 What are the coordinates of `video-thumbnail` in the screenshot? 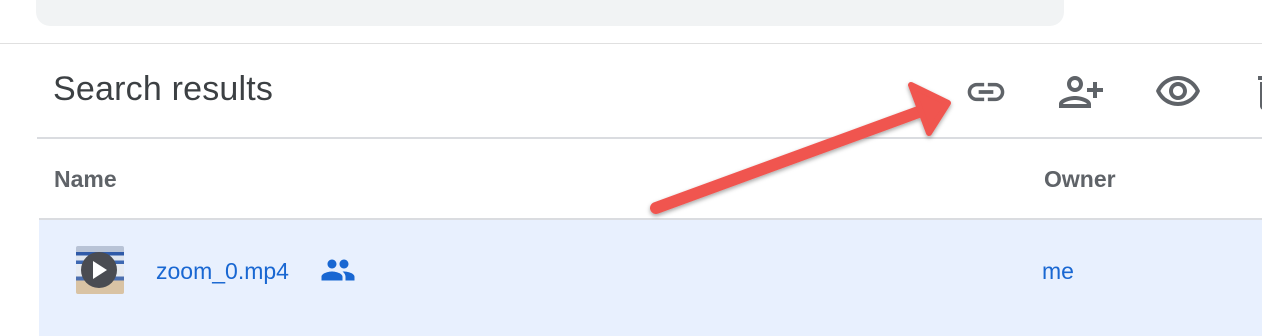 It's located at (100, 270).